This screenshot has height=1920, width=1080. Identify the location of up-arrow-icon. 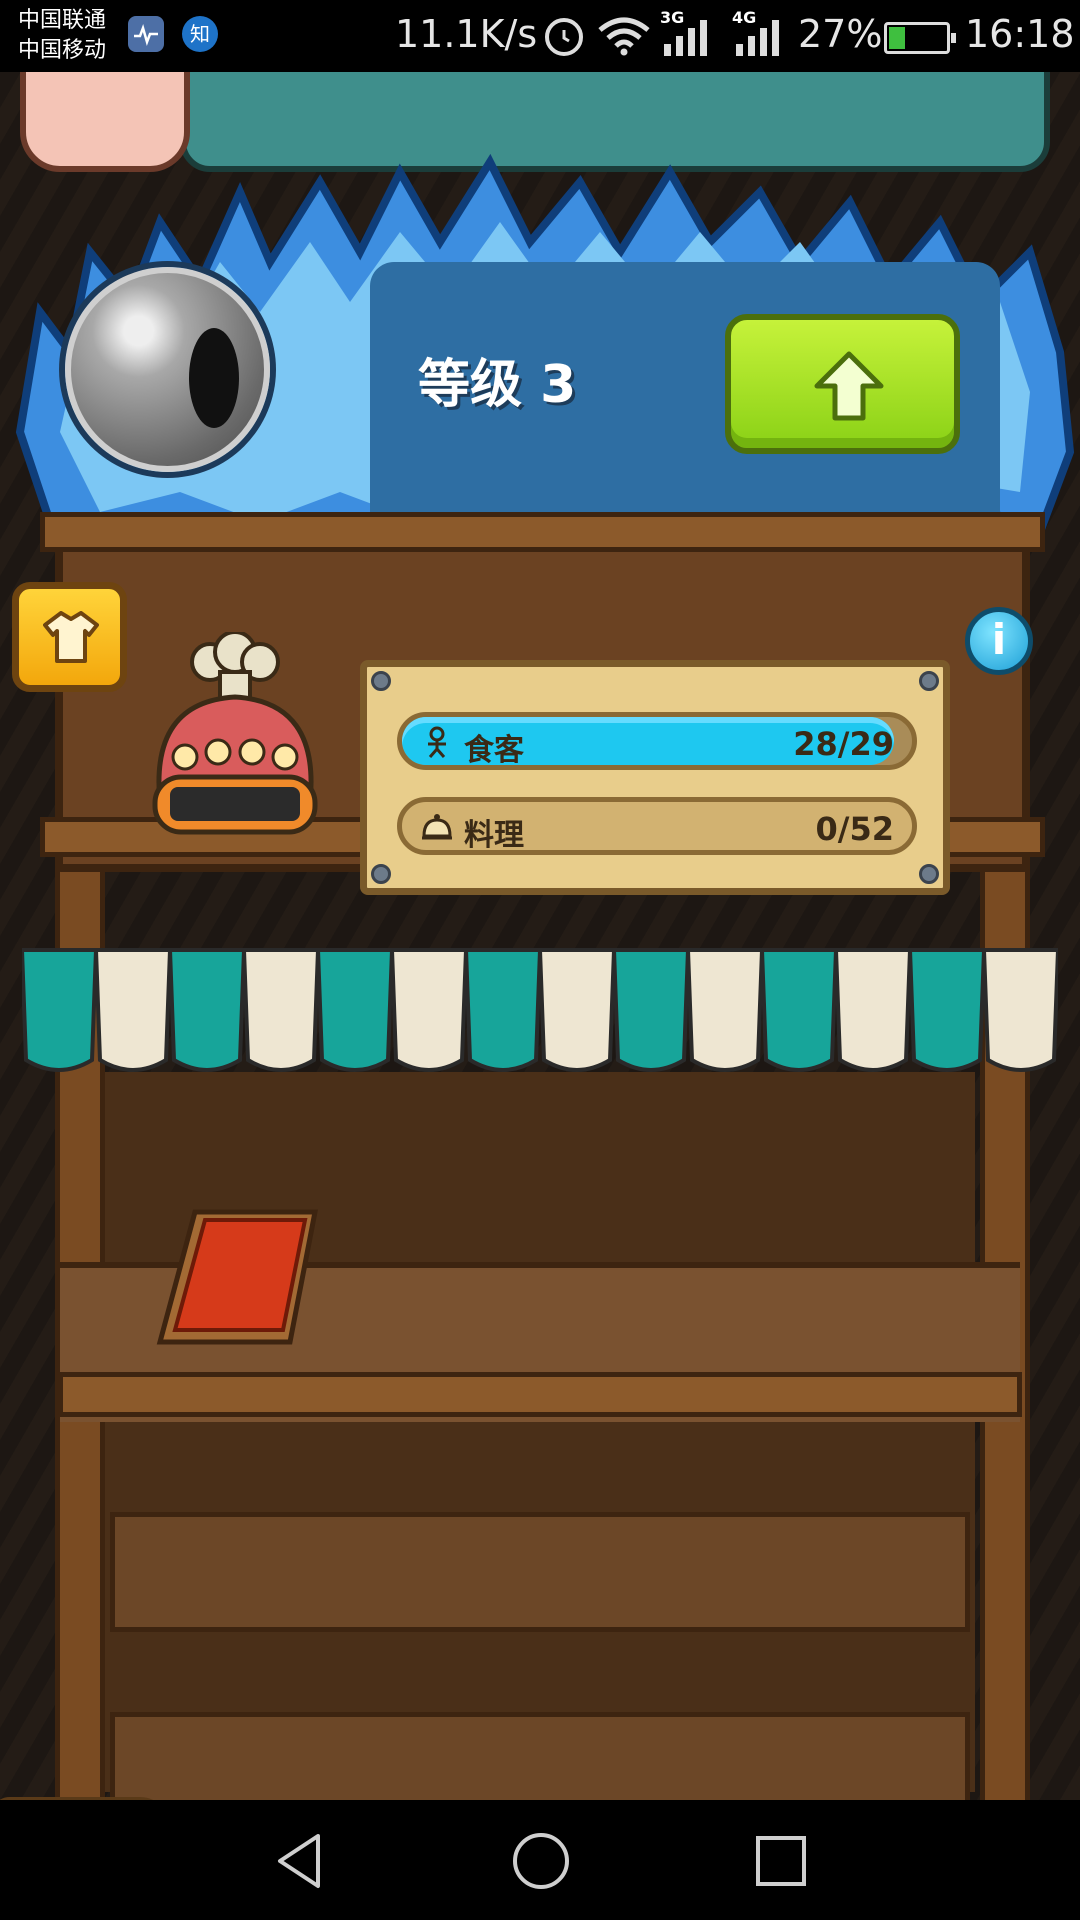
(849, 386).